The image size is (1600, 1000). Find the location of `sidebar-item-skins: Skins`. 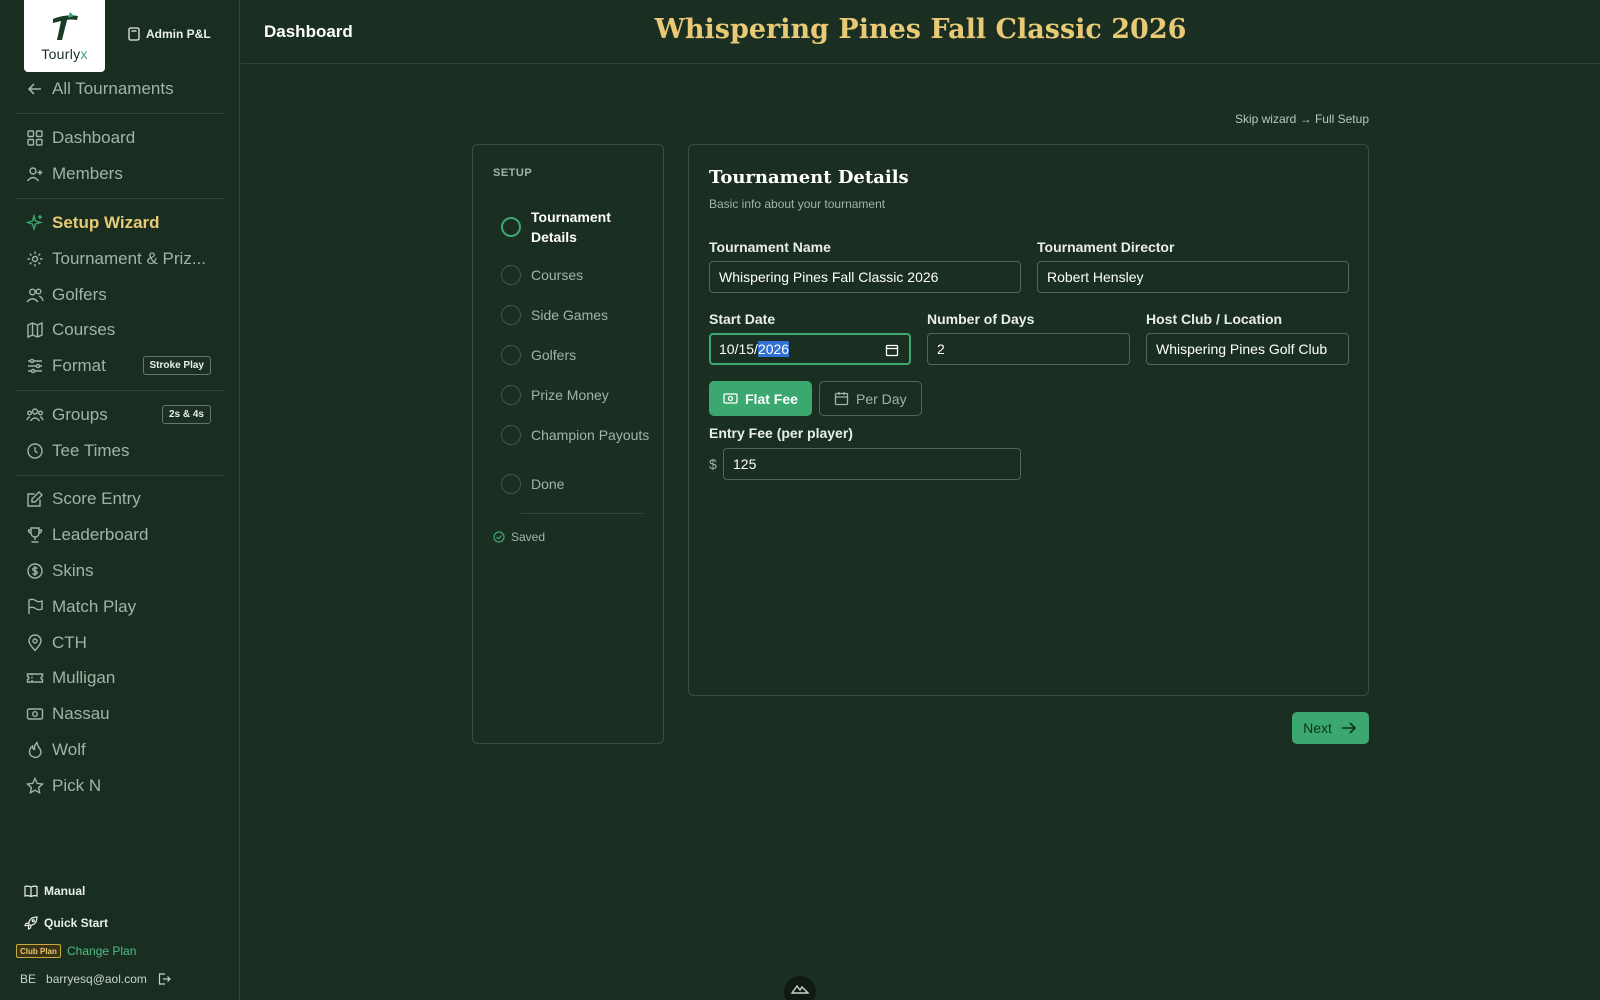

sidebar-item-skins: Skins is located at coordinates (60, 571).